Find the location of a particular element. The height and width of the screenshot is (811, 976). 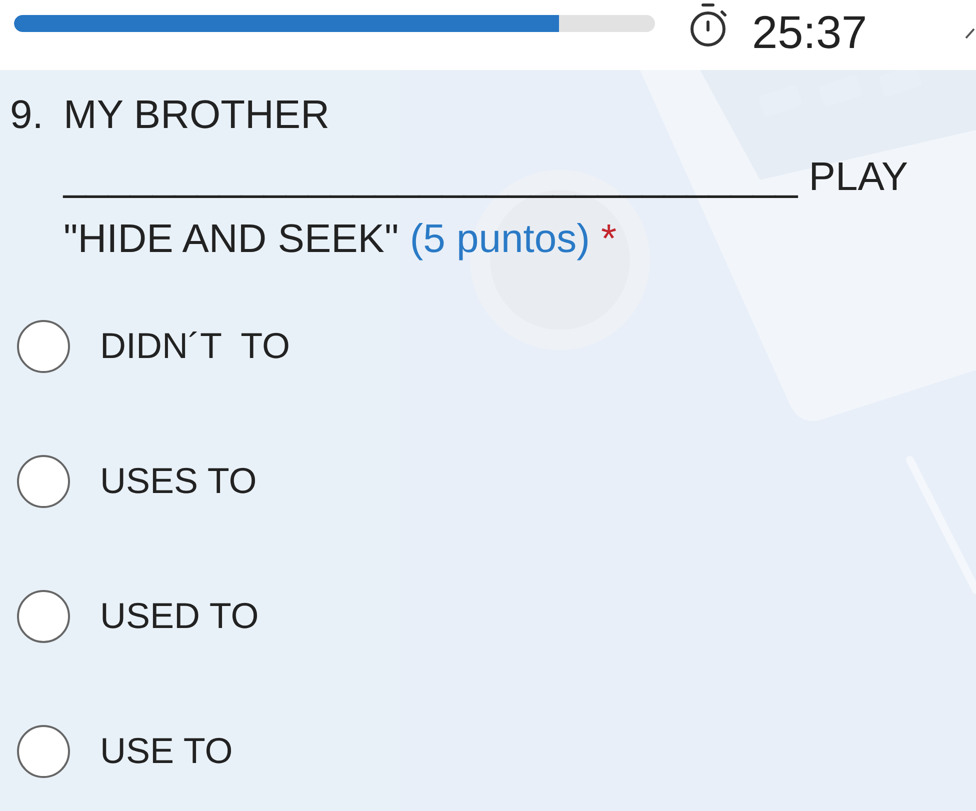

question-number: 9. is located at coordinates (27, 115).